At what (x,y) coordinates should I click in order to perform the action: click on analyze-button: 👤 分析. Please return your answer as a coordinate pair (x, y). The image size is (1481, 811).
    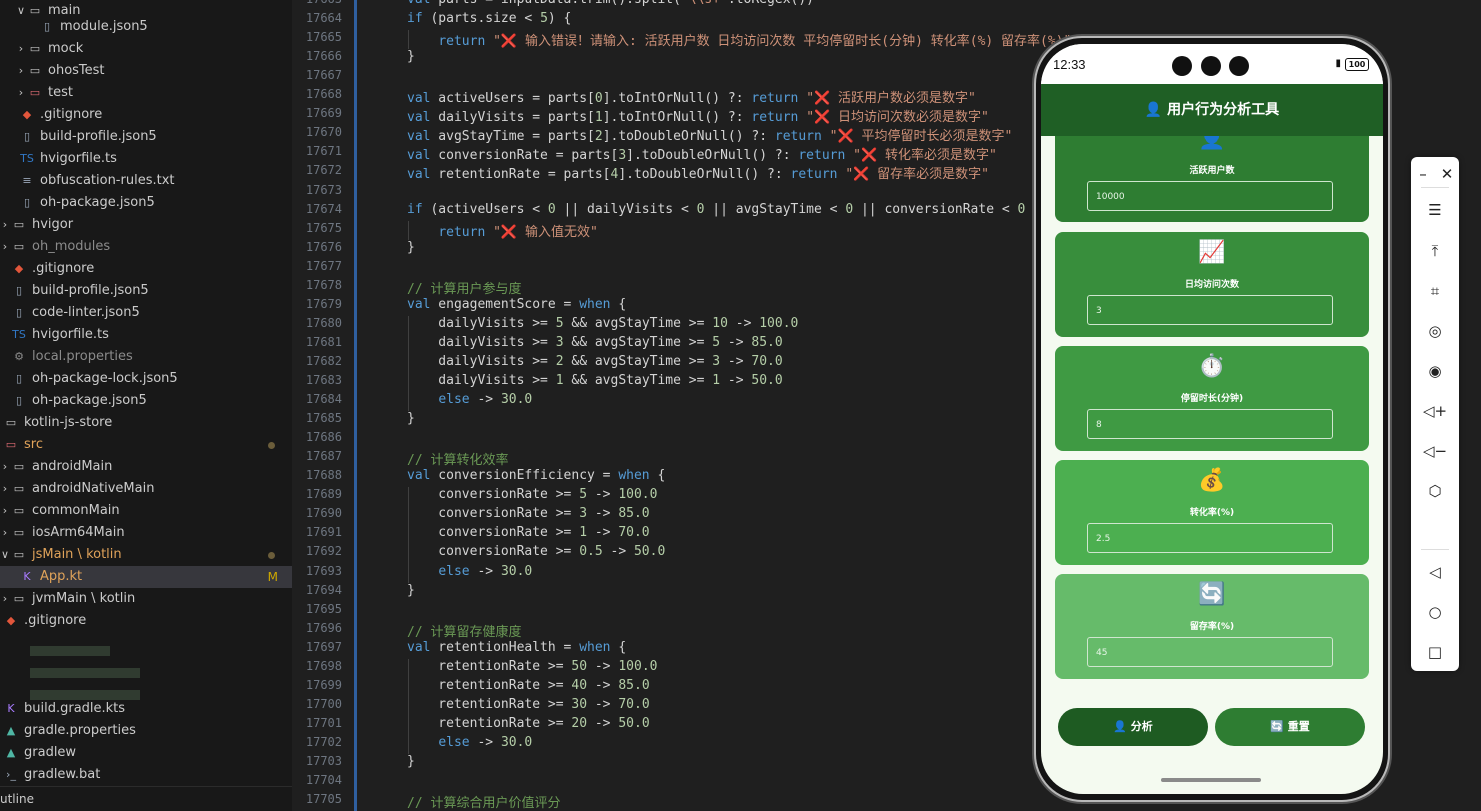
    Looking at the image, I should click on (1133, 727).